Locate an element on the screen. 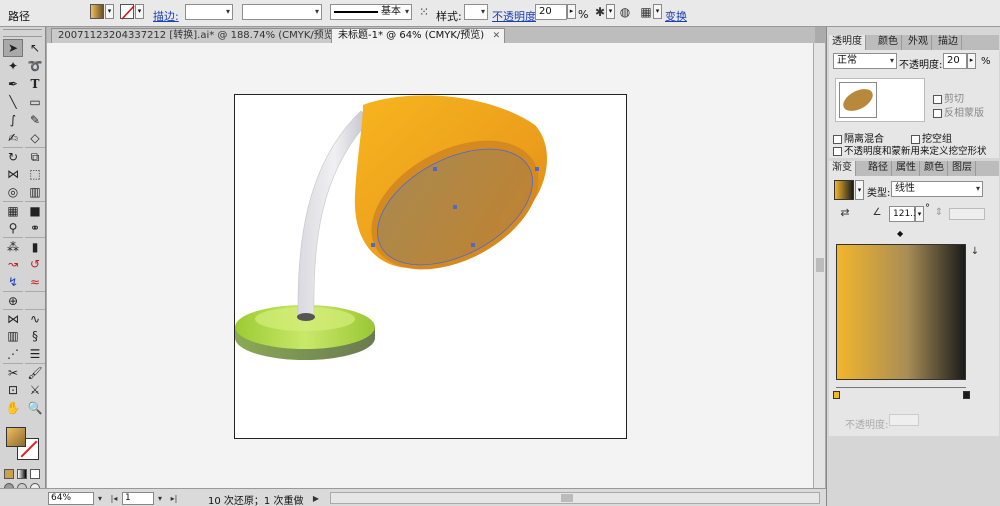 The width and height of the screenshot is (1000, 506). stroke-weight-field: ▾ is located at coordinates (209, 12).